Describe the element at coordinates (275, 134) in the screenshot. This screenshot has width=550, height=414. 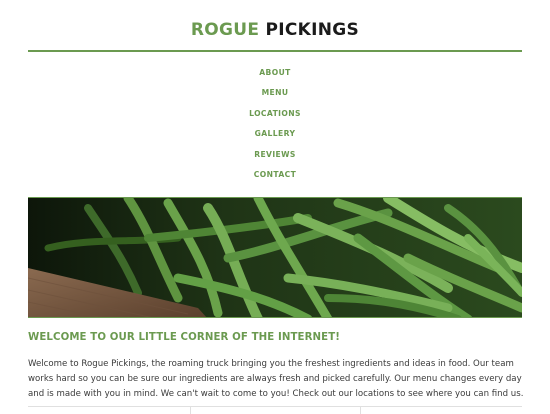
I see `nav-gallery-link: GALLERY` at that location.